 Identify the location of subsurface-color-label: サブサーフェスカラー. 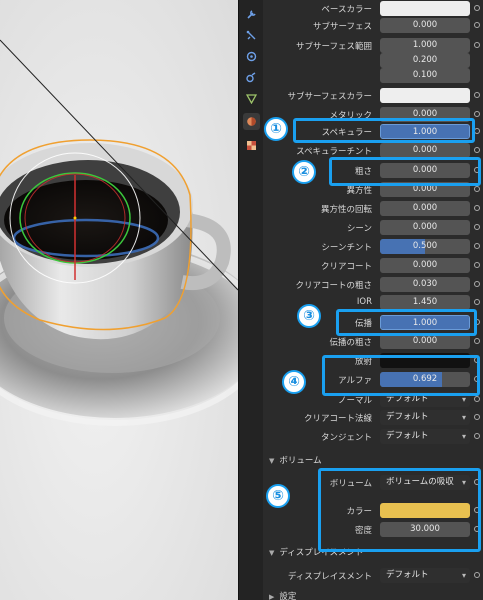
(330, 97).